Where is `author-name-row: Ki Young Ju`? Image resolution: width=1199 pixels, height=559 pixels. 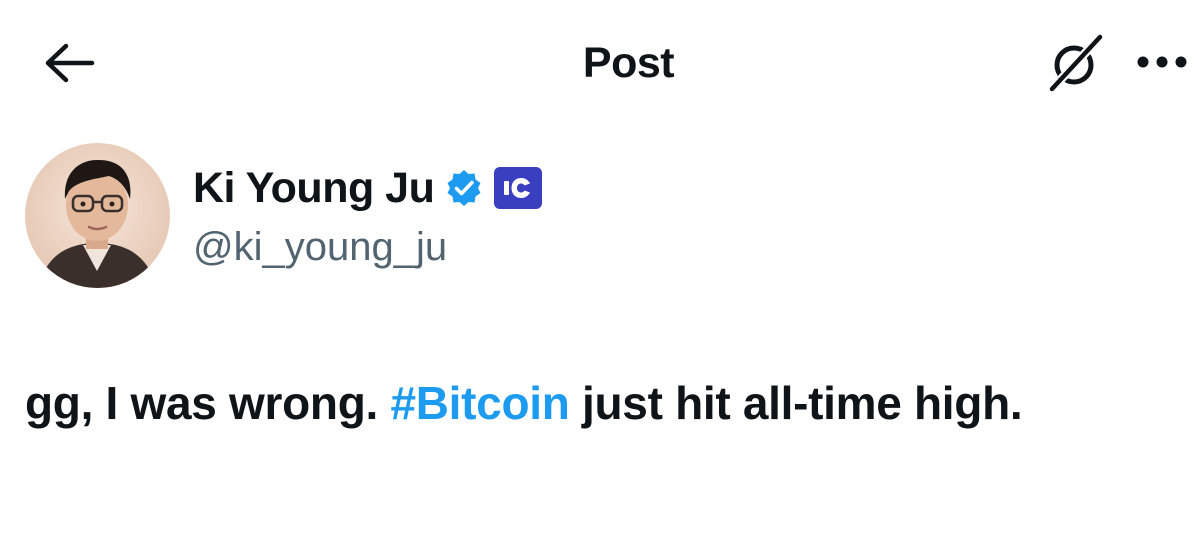
author-name-row: Ki Young Ju is located at coordinates (368, 188).